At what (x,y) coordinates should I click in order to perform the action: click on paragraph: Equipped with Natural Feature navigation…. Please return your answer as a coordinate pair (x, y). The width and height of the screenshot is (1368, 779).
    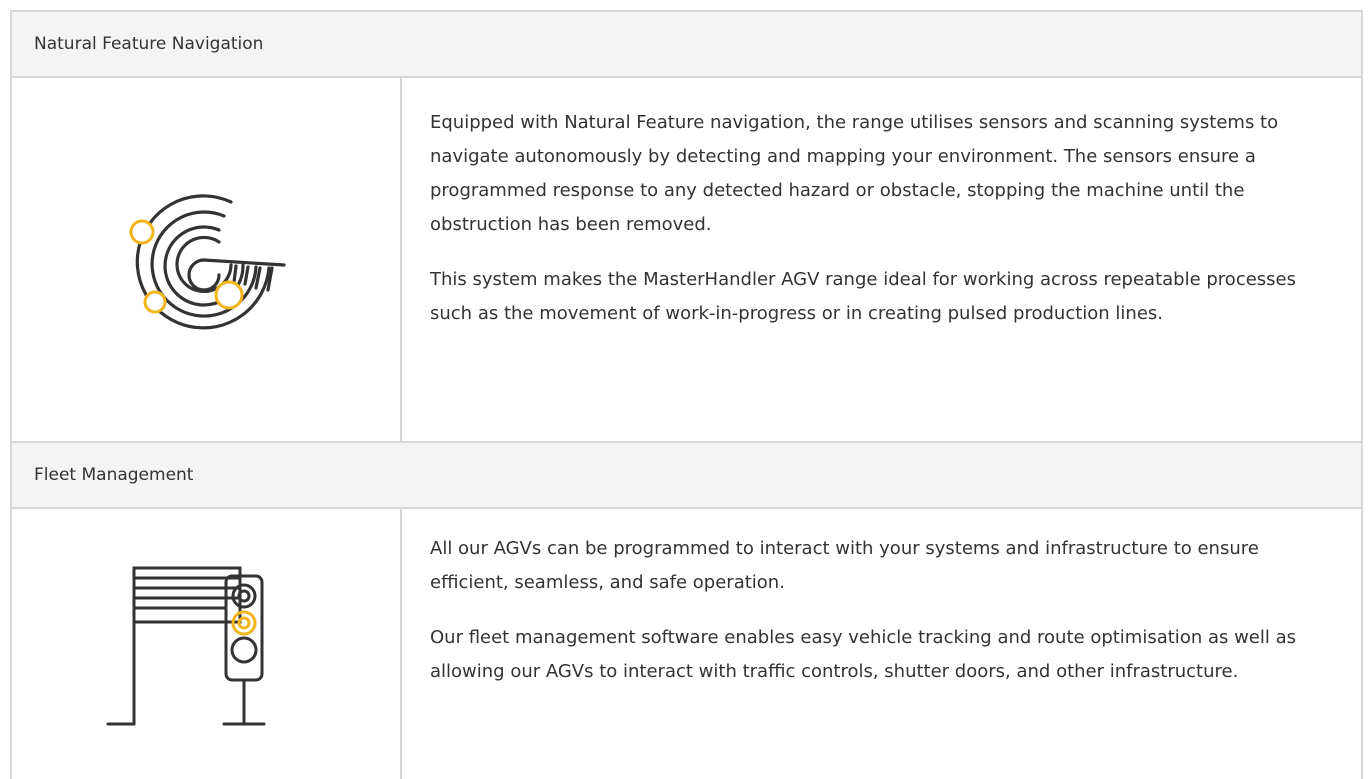
    Looking at the image, I should click on (854, 173).